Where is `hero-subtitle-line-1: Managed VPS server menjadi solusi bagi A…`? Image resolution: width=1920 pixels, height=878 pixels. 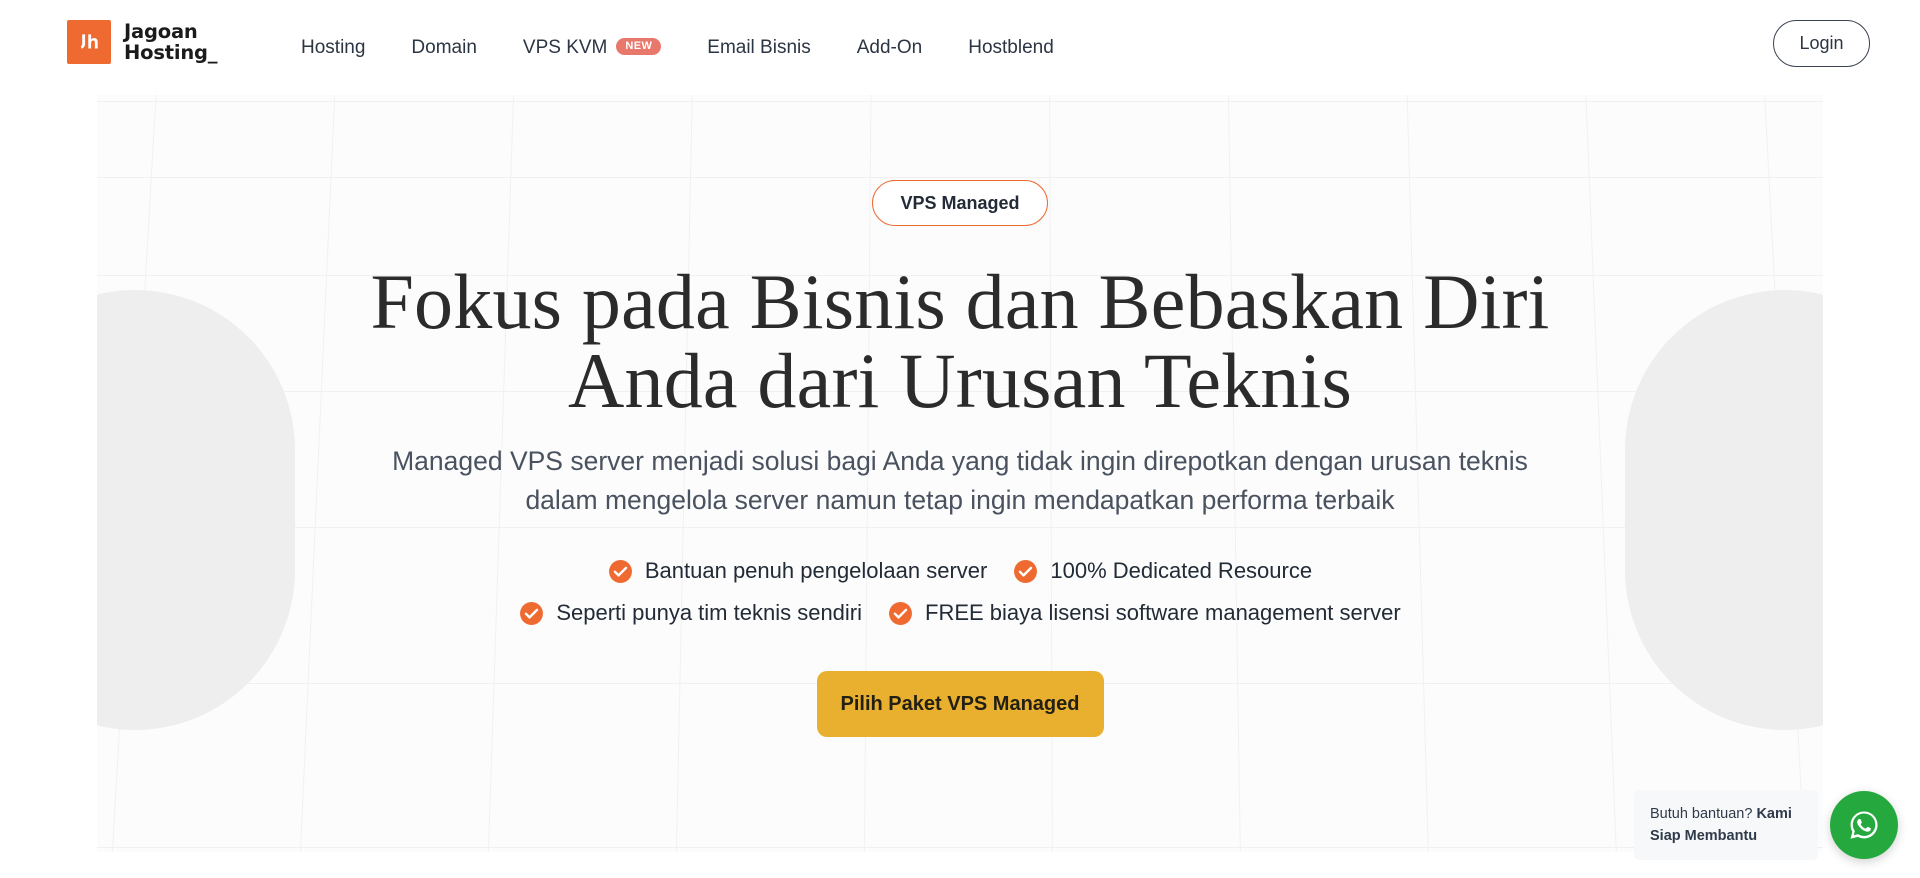 hero-subtitle-line-1: Managed VPS server menjadi solusi bagi A… is located at coordinates (922, 461).